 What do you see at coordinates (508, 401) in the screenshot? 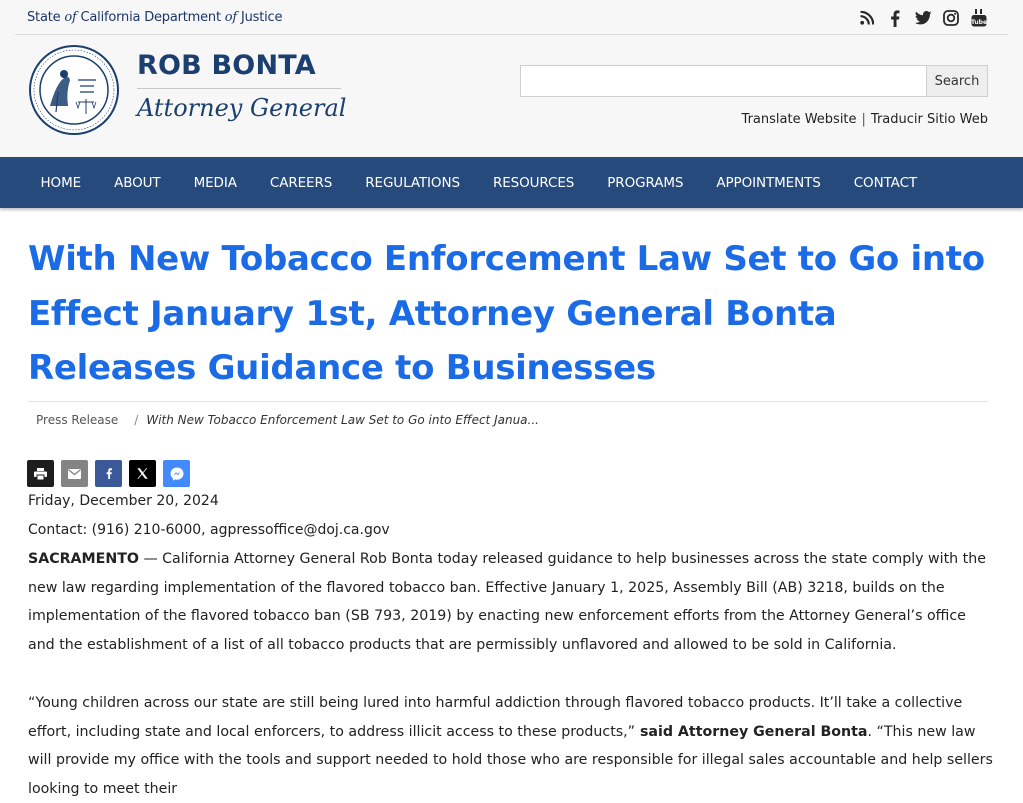
I see `headline-divider` at bounding box center [508, 401].